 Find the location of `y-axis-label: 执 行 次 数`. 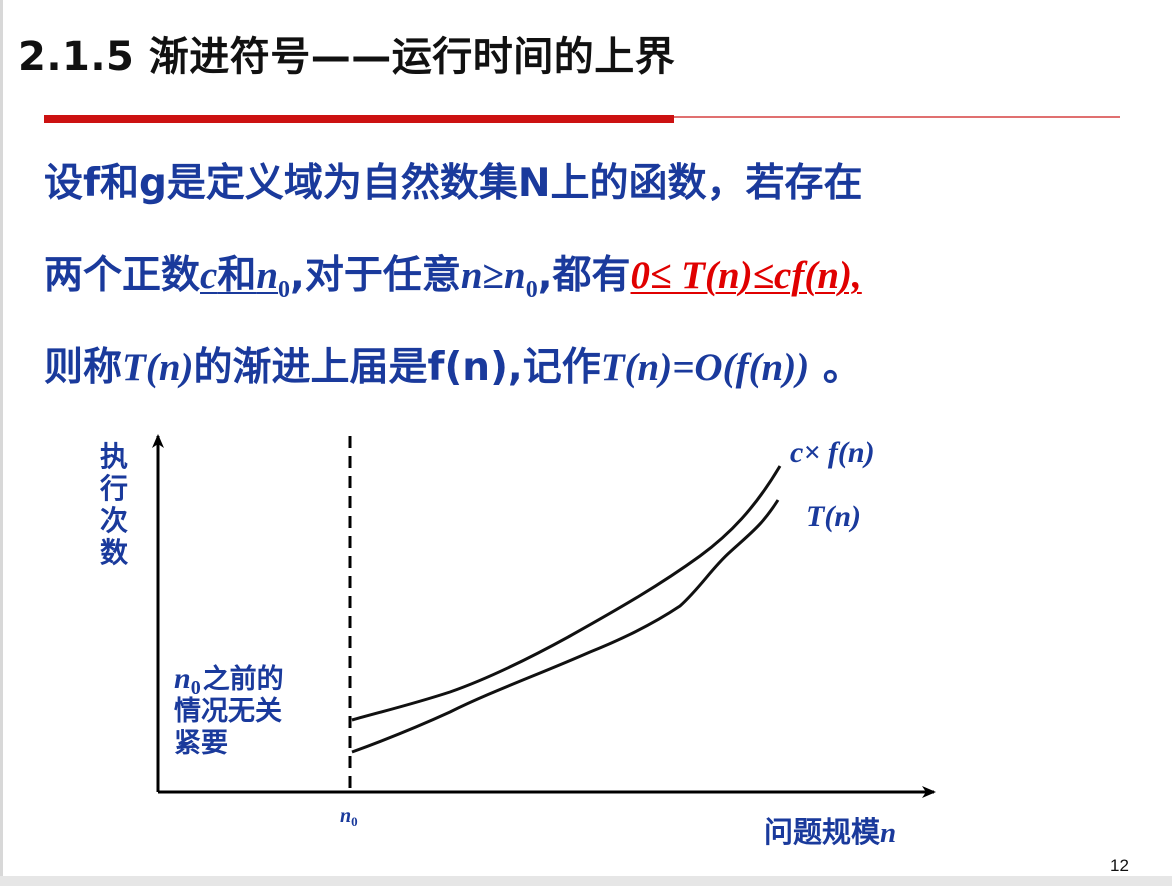

y-axis-label: 执 行 次 数 is located at coordinates (114, 504).